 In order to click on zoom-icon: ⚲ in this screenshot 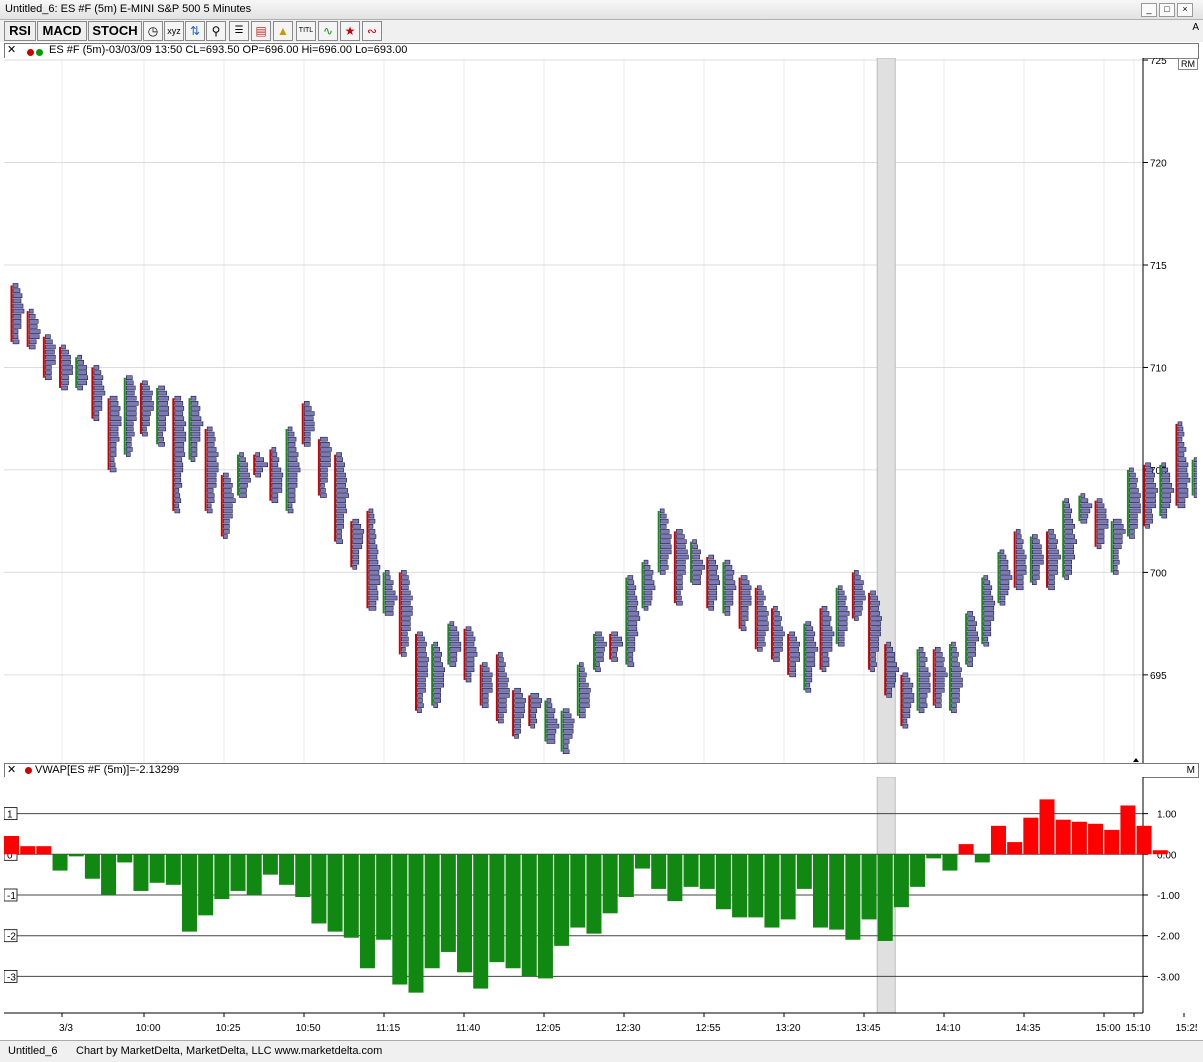, I will do `click(216, 31)`.